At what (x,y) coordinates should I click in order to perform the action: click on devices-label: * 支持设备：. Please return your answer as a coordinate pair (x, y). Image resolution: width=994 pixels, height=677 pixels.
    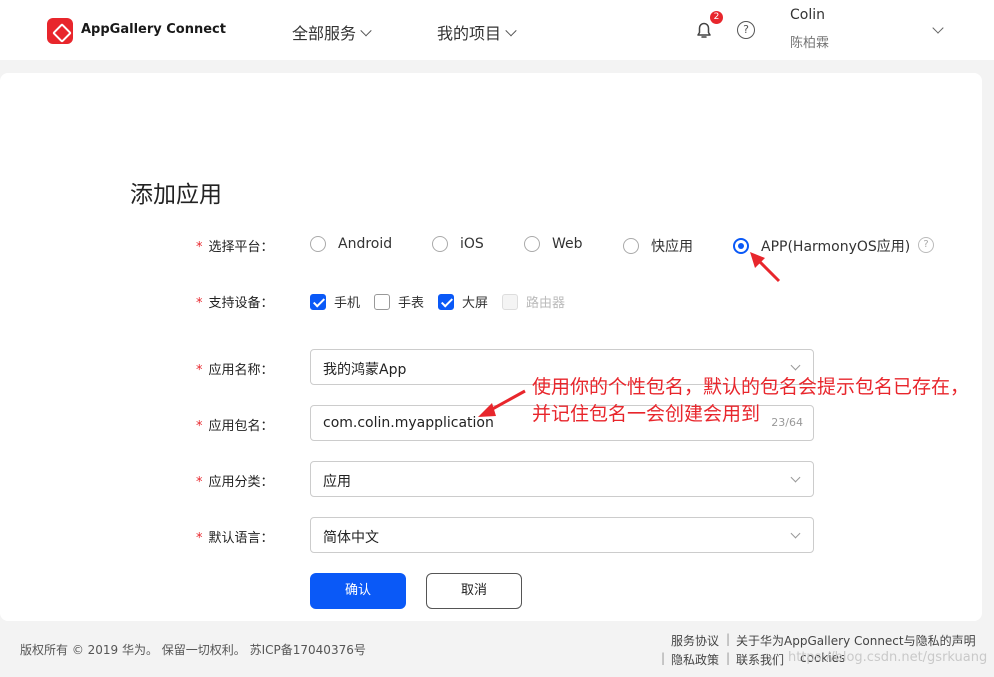
    Looking at the image, I should click on (235, 301).